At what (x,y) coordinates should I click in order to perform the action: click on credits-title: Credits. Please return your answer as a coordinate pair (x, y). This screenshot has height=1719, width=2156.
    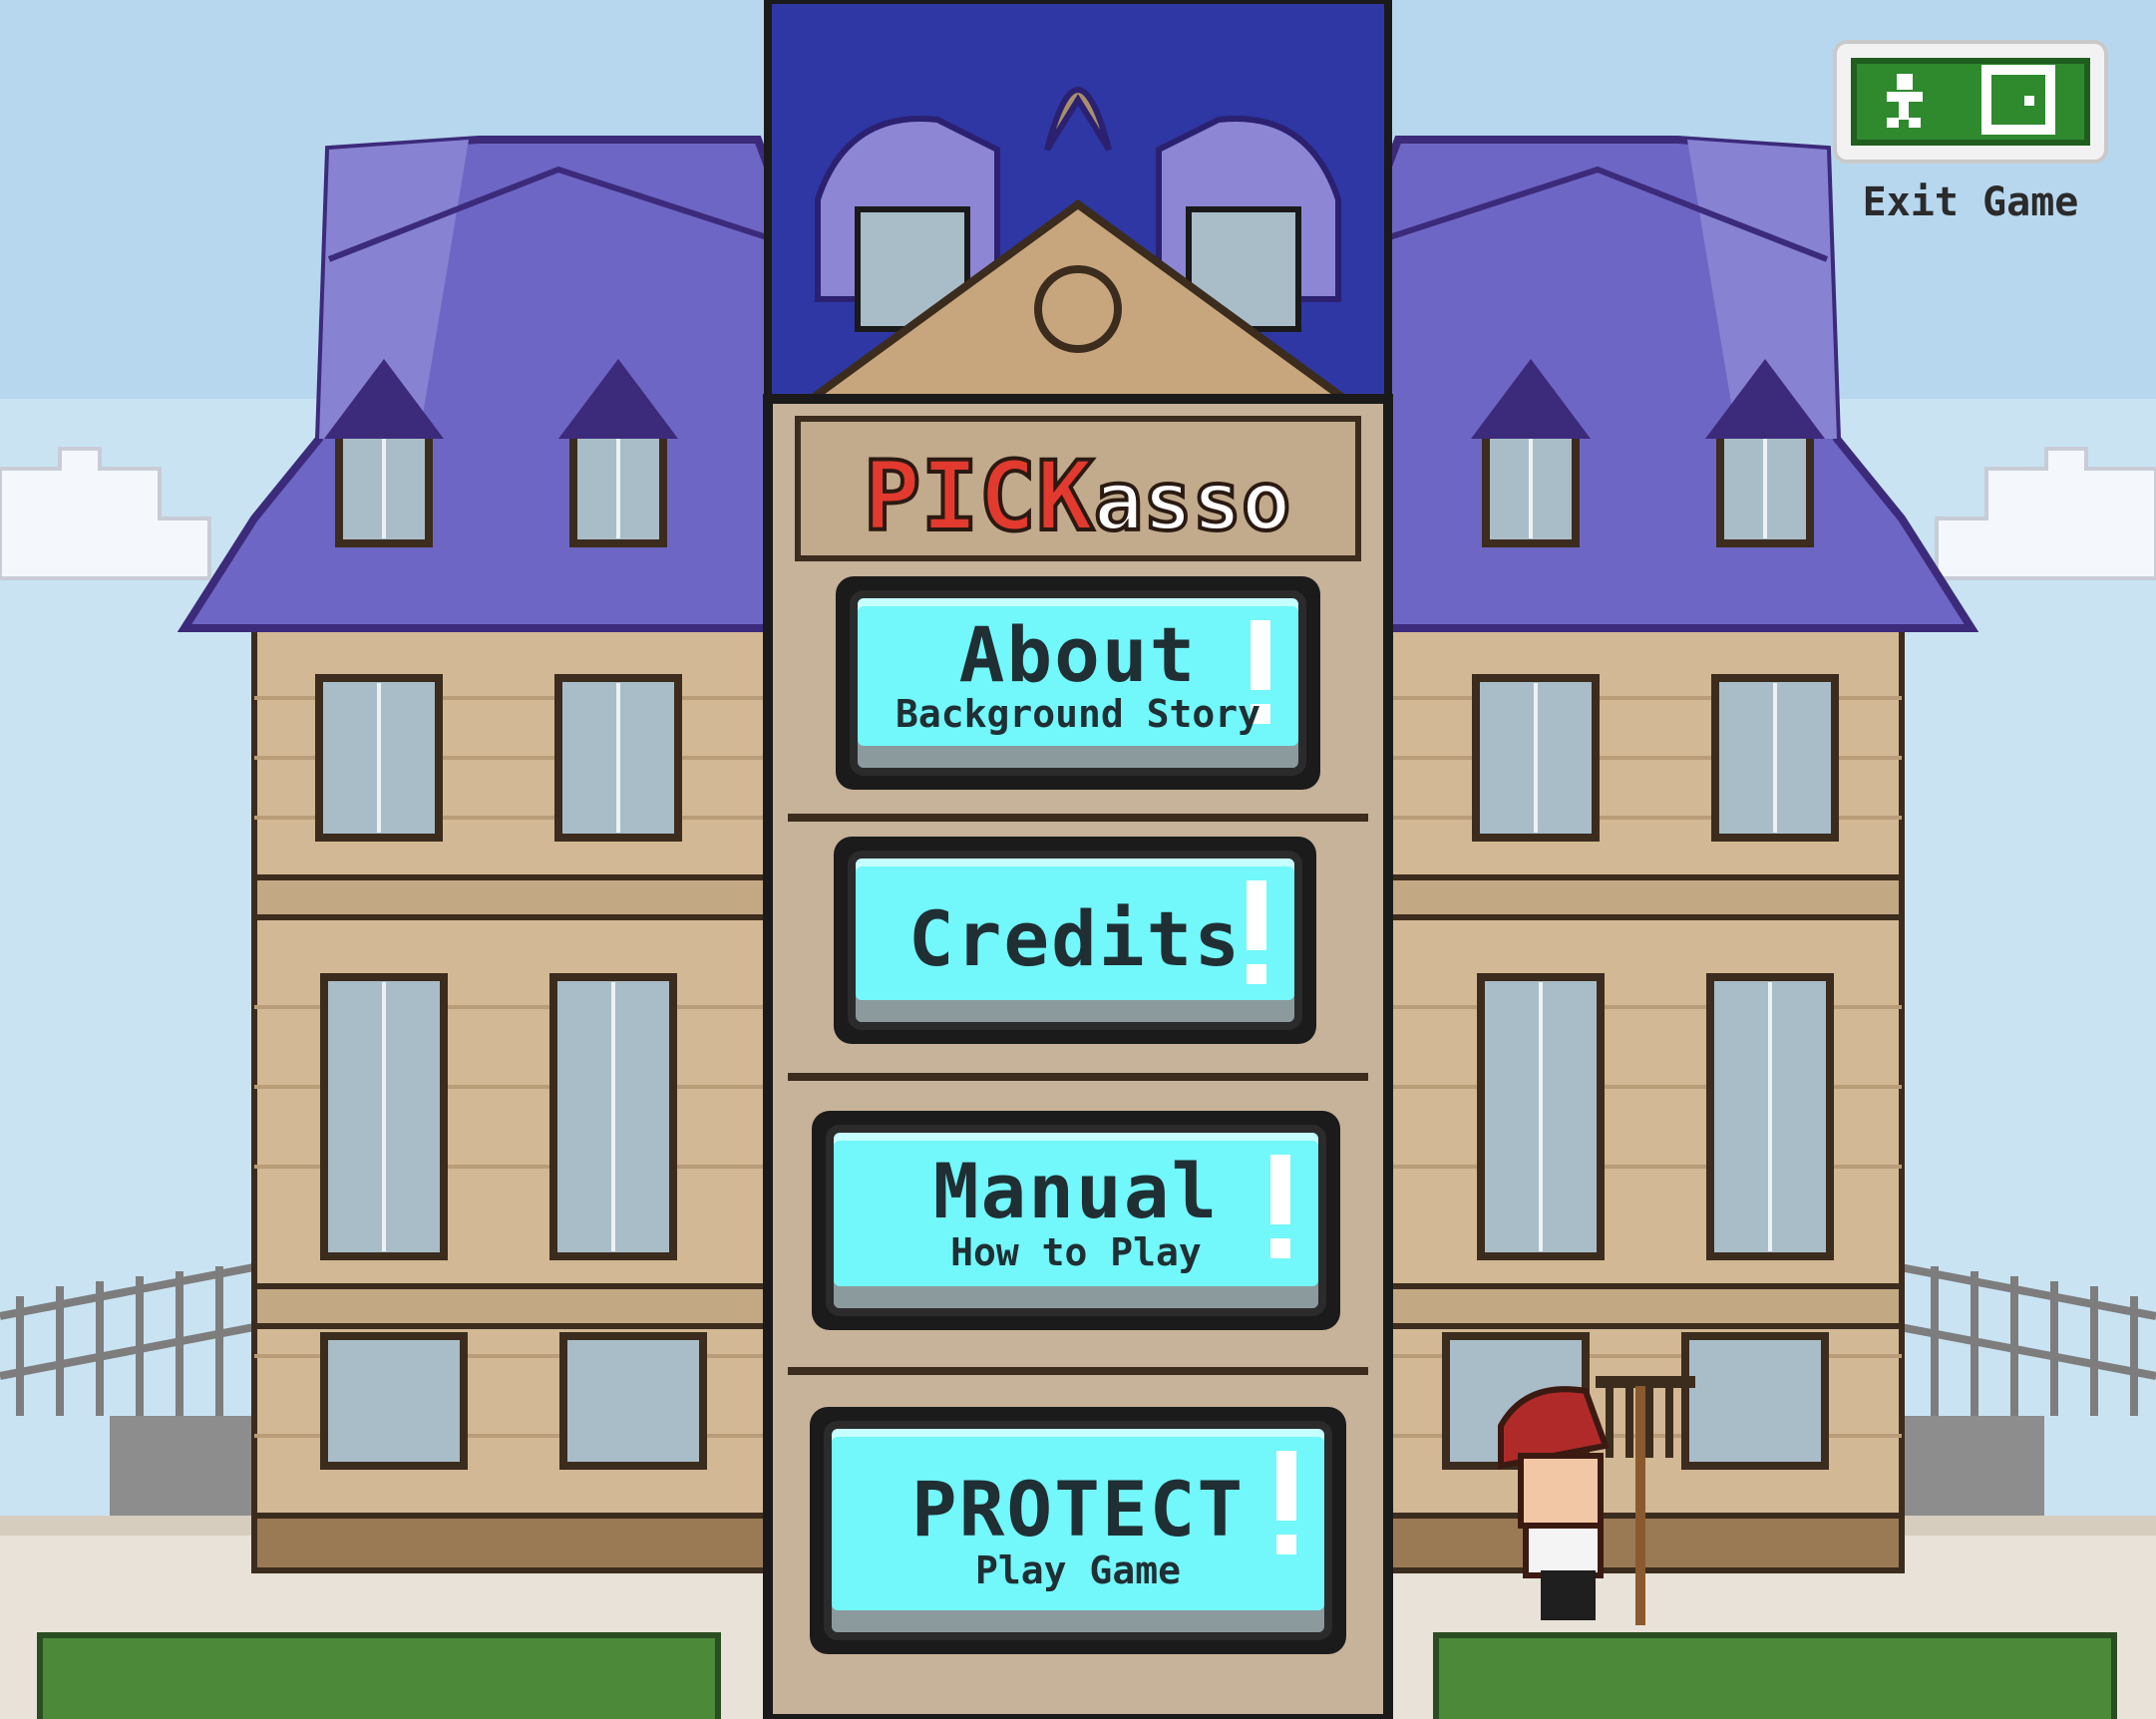
    Looking at the image, I should click on (1075, 938).